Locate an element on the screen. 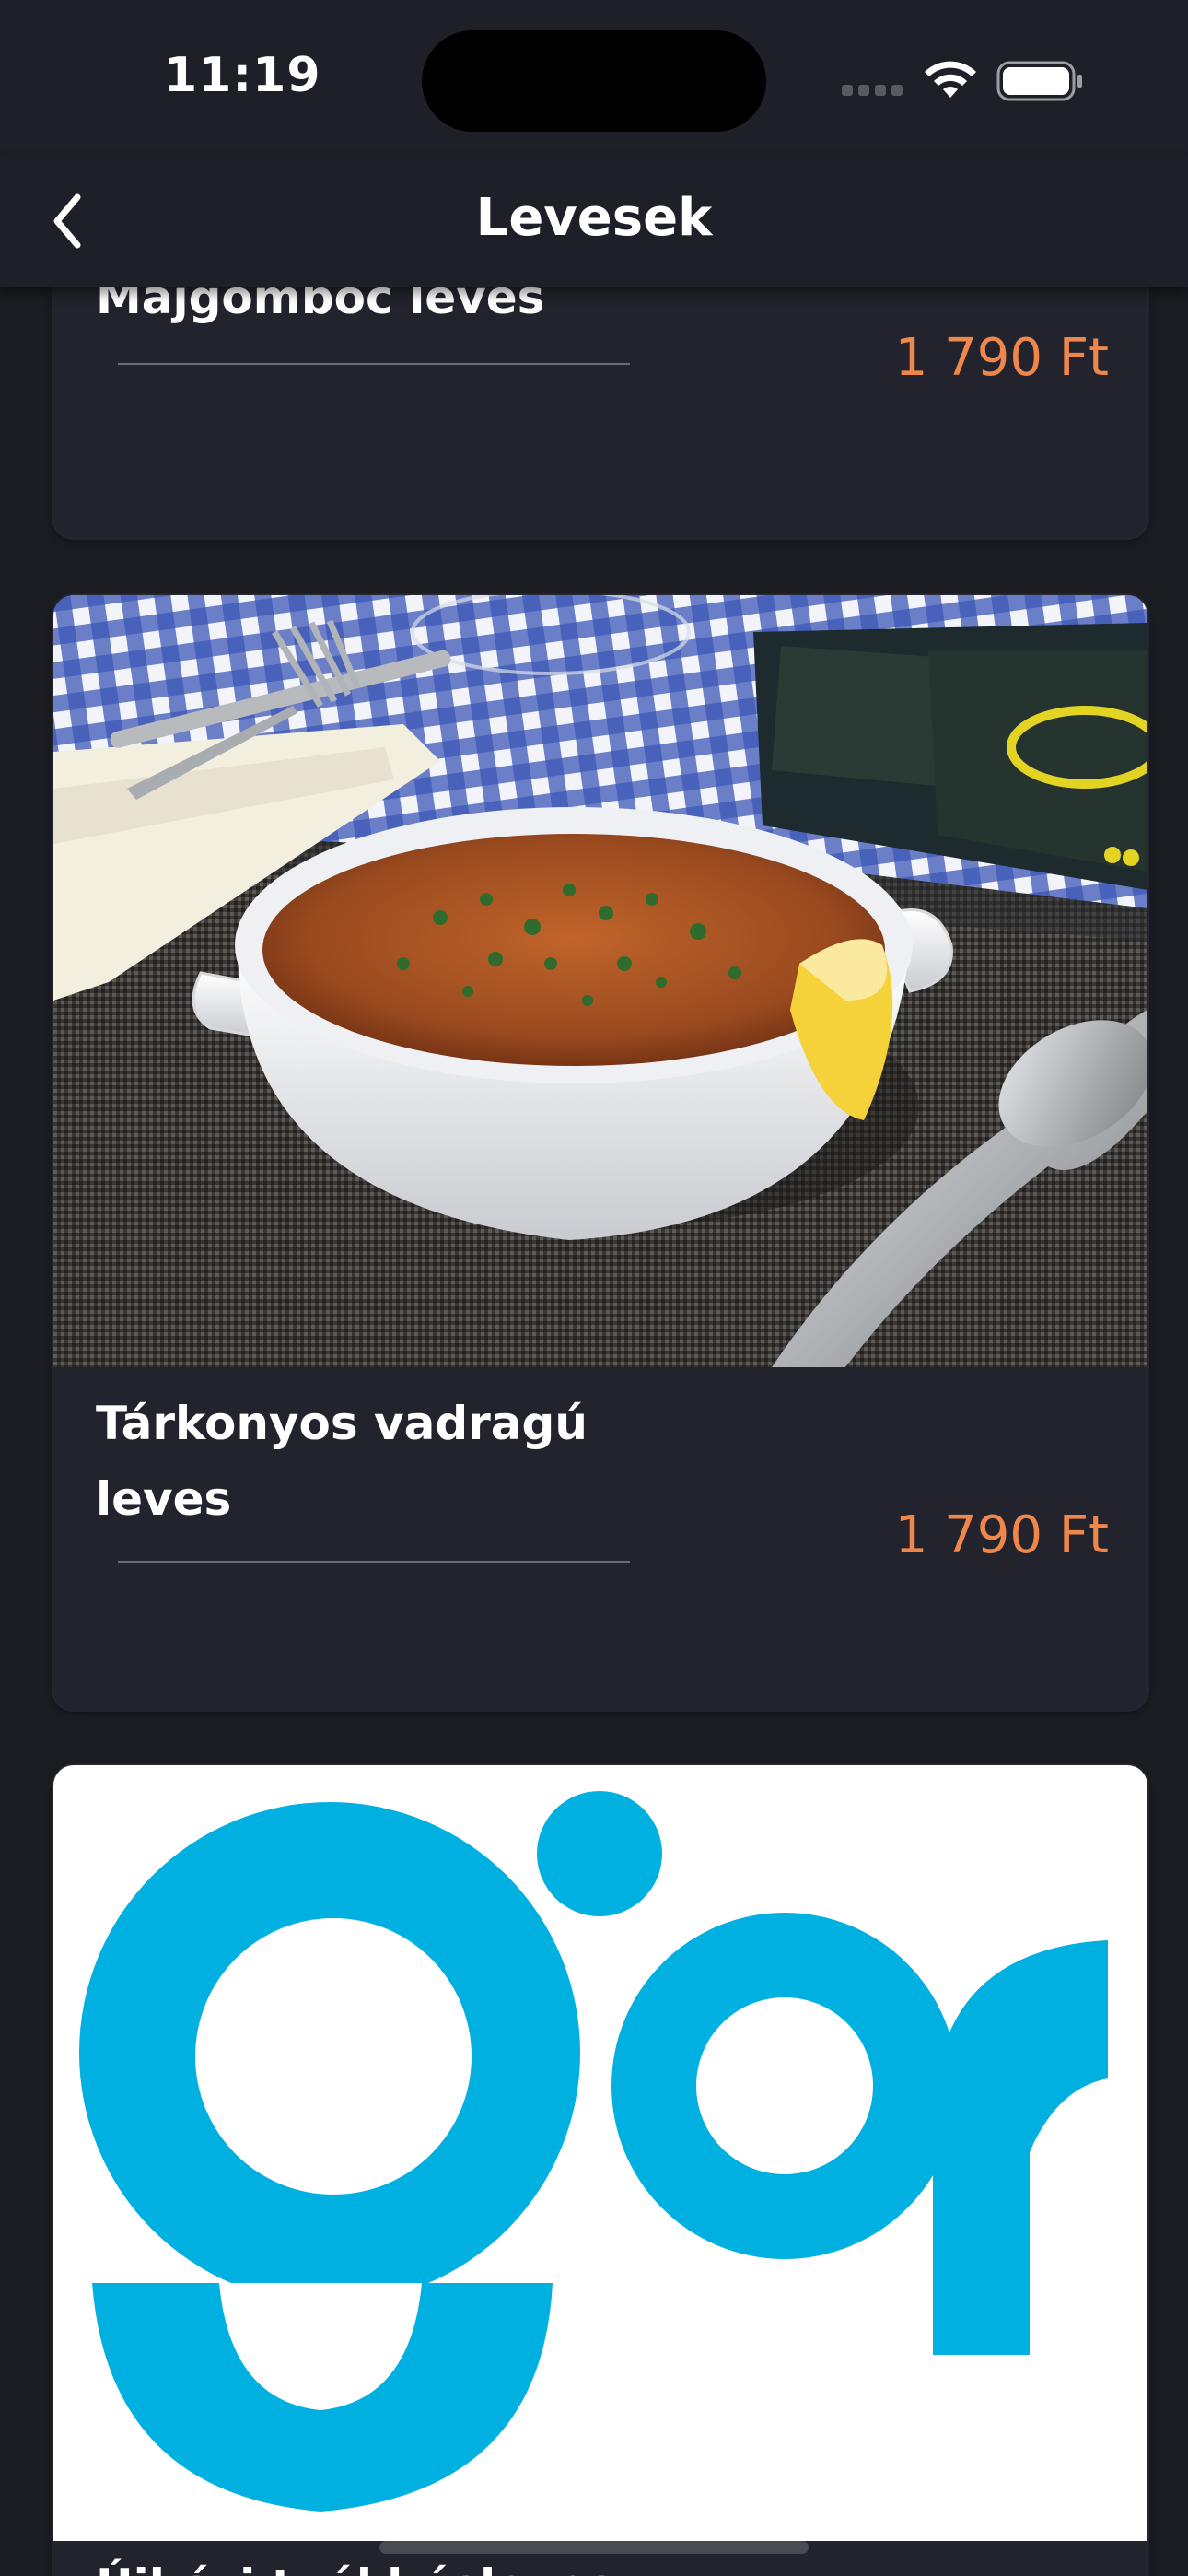  menu-item-card: Májgombóc leves 1 790 Ft is located at coordinates (600, 412).